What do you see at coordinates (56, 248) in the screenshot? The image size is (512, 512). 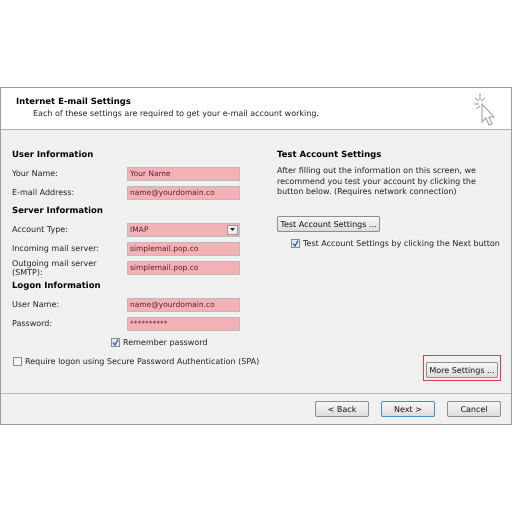 I see `field-label: Incoming mail server:` at bounding box center [56, 248].